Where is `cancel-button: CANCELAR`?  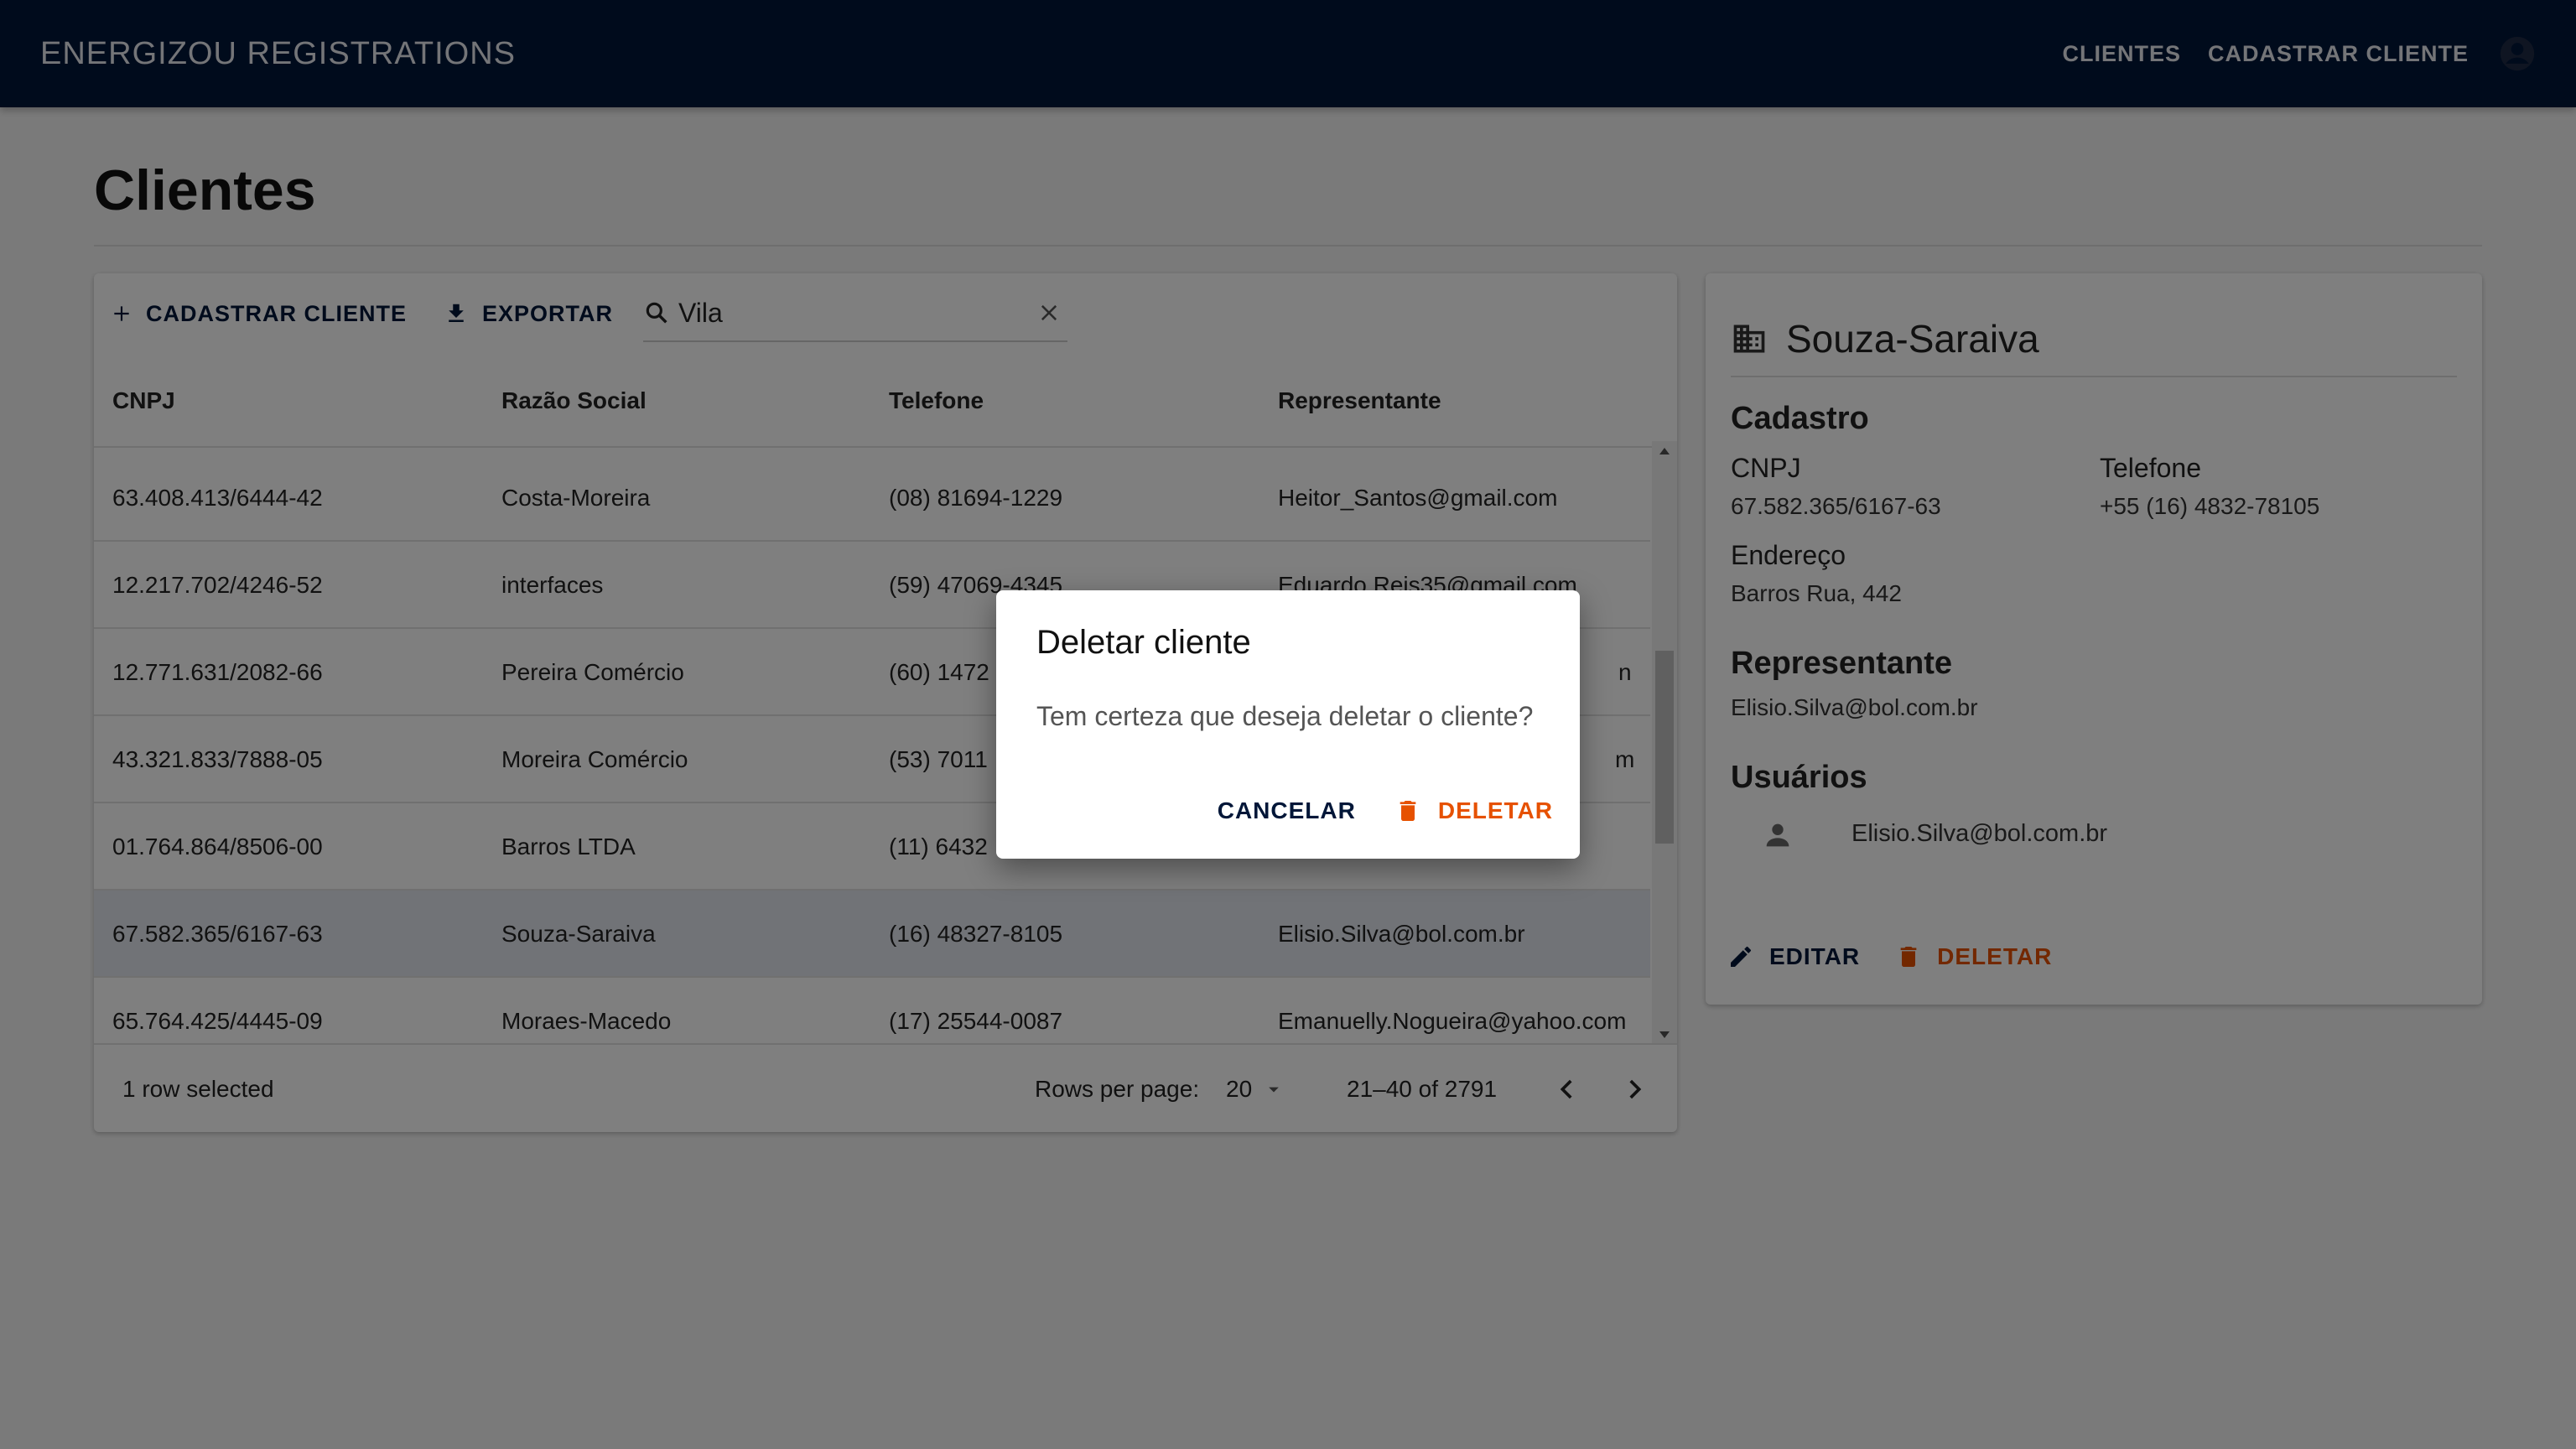 cancel-button: CANCELAR is located at coordinates (1287, 810).